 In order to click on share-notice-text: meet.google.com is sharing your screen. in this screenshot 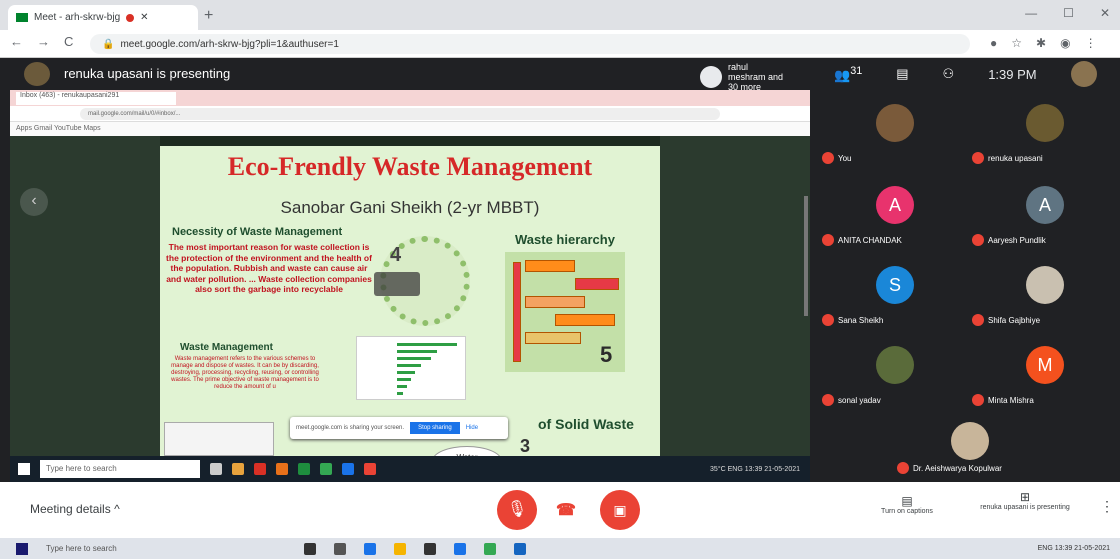, I will do `click(350, 428)`.